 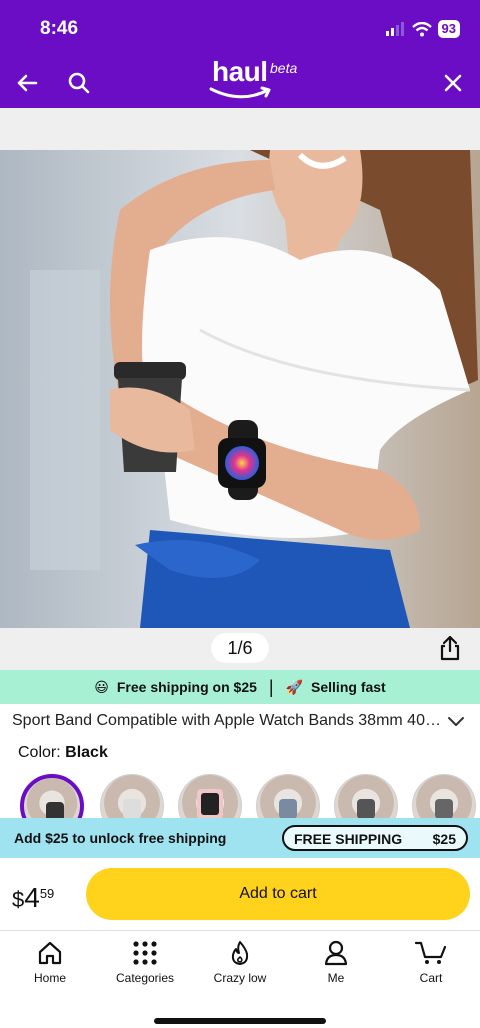 I want to click on tab-cart: Cart, so click(x=431, y=962).